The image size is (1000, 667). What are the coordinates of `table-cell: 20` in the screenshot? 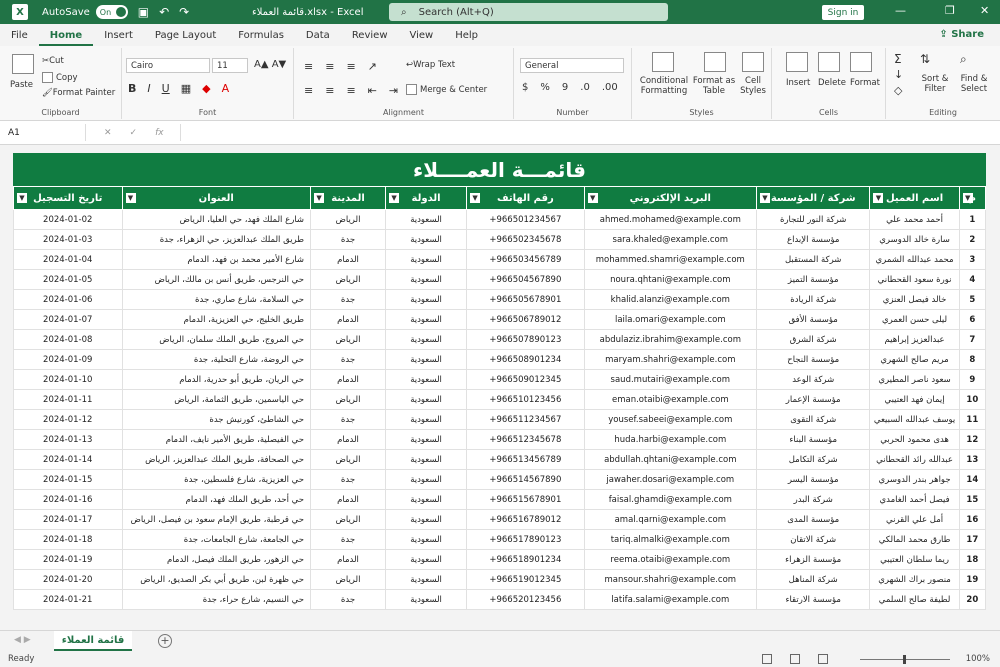 It's located at (972, 599).